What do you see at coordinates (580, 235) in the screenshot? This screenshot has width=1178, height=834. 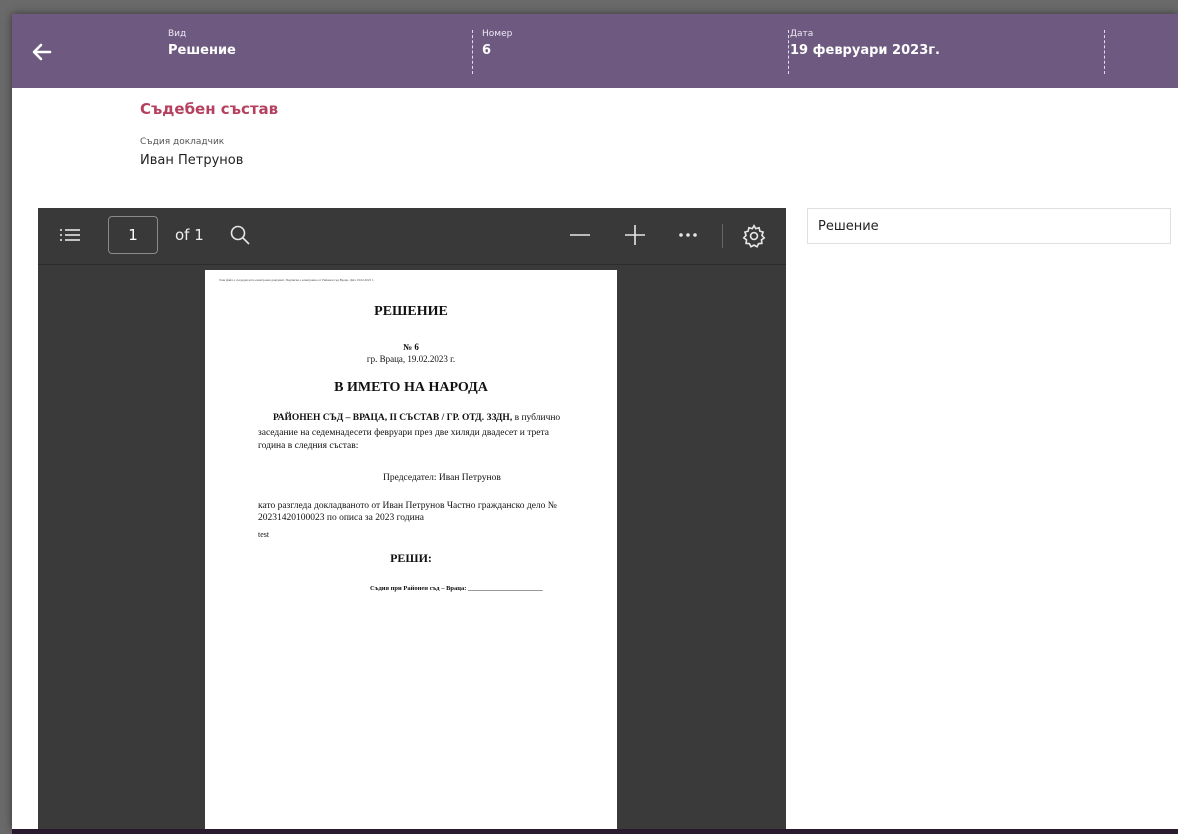 I see `zoom-out-icon` at bounding box center [580, 235].